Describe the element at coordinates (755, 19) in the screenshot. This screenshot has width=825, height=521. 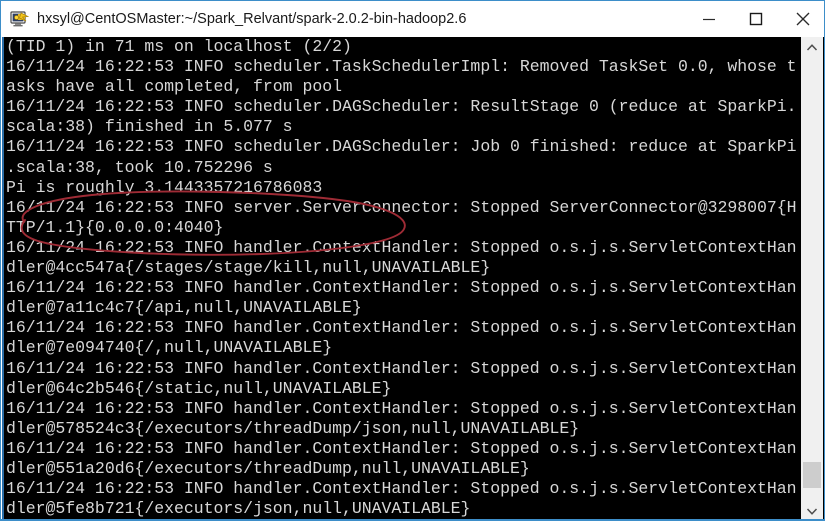
I see `maximize-button` at that location.